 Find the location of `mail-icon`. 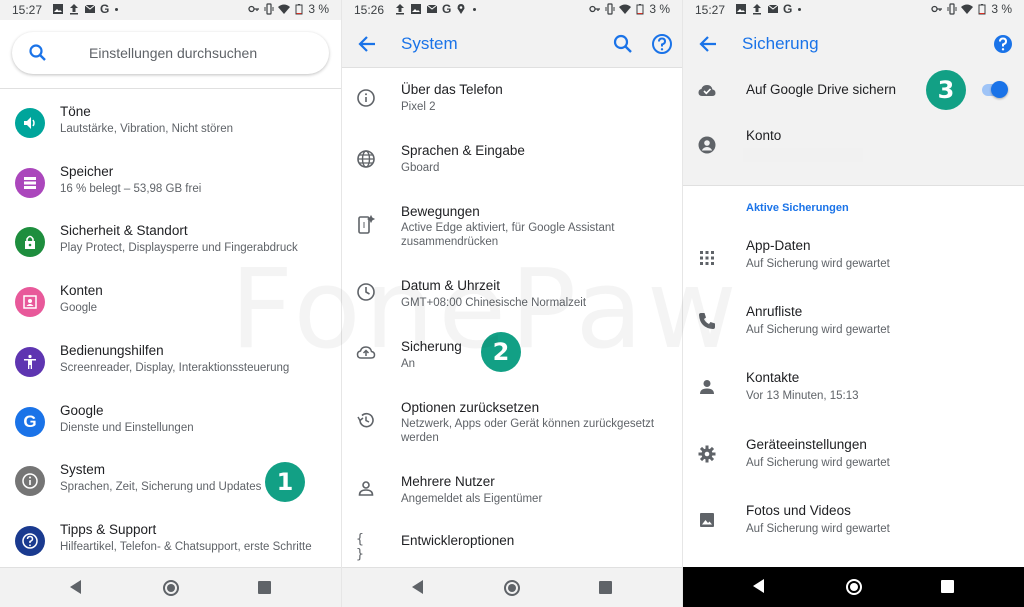

mail-icon is located at coordinates (773, 8).